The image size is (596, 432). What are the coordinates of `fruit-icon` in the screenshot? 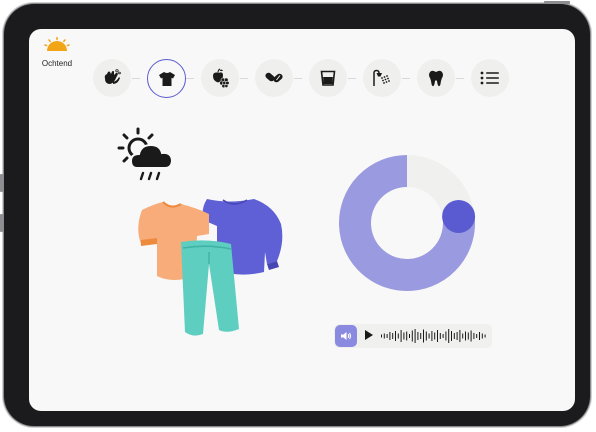 It's located at (221, 78).